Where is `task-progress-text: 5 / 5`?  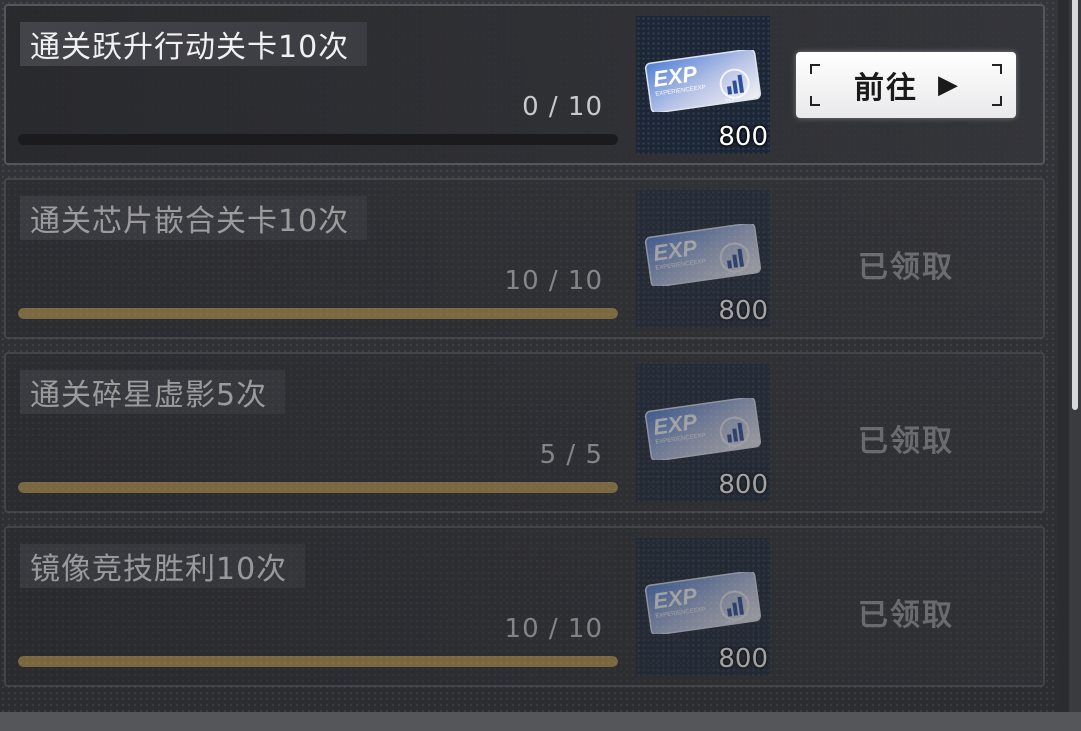 task-progress-text: 5 / 5 is located at coordinates (571, 455).